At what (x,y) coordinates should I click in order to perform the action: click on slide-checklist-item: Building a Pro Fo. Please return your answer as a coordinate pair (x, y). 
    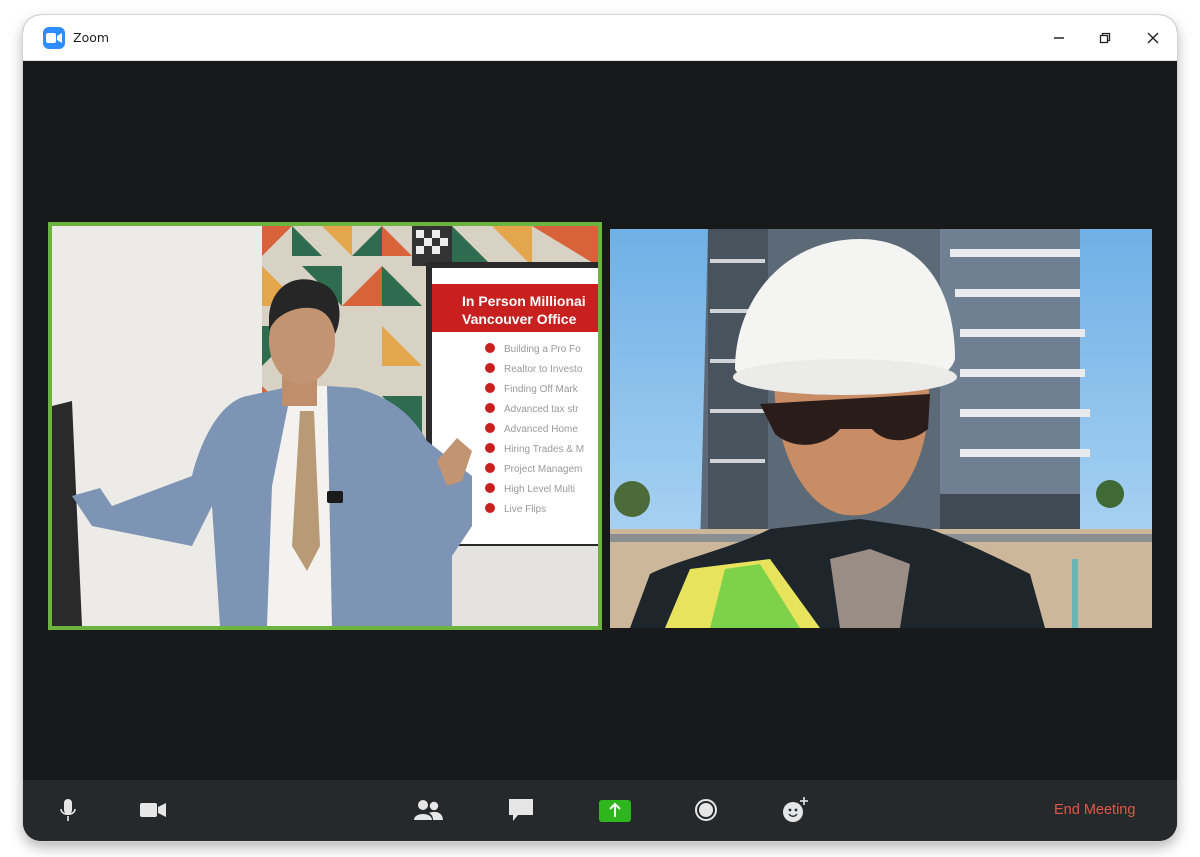
    Looking at the image, I should click on (542, 349).